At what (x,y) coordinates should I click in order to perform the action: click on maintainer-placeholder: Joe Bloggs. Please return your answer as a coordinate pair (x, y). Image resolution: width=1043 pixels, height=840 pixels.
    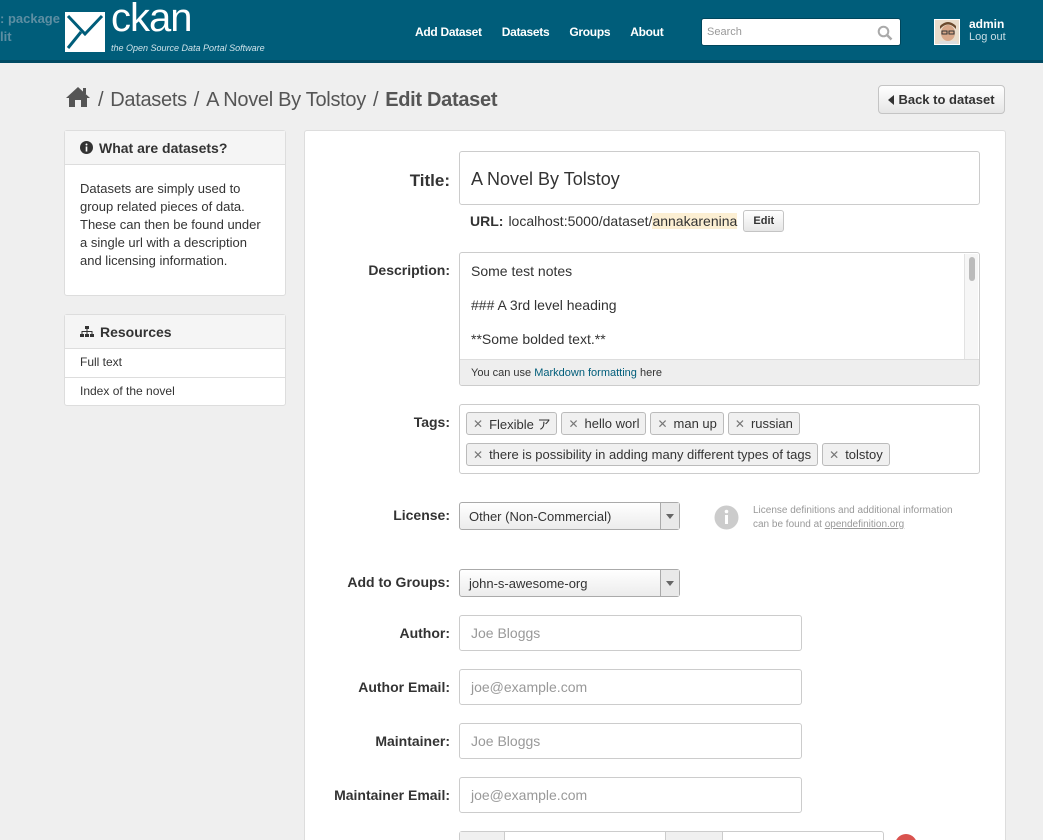
    Looking at the image, I should click on (506, 741).